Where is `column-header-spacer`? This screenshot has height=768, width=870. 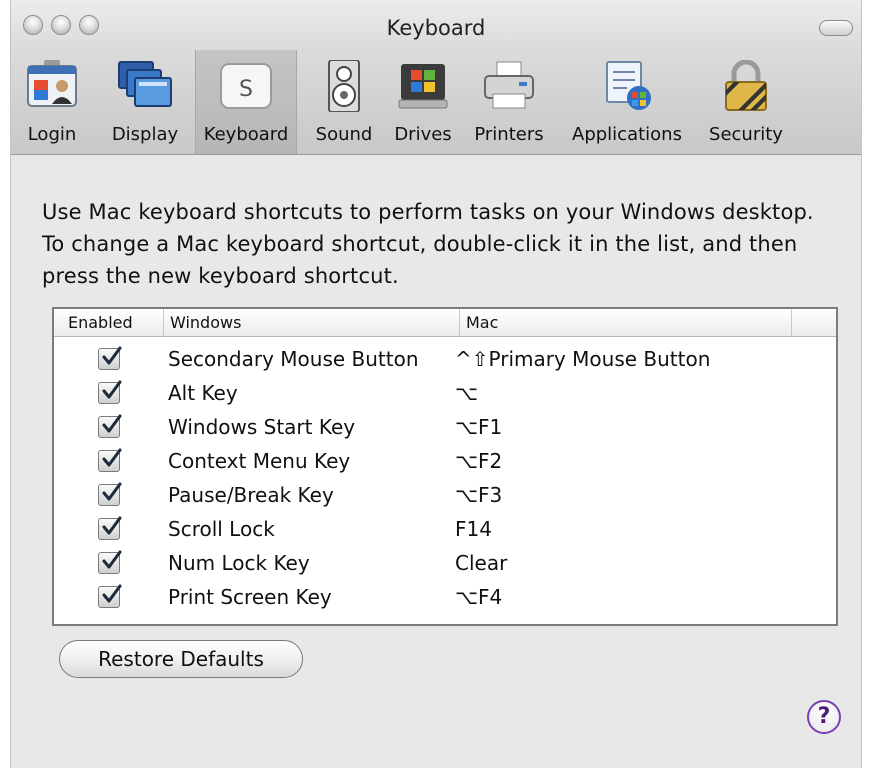
column-header-spacer is located at coordinates (814, 322).